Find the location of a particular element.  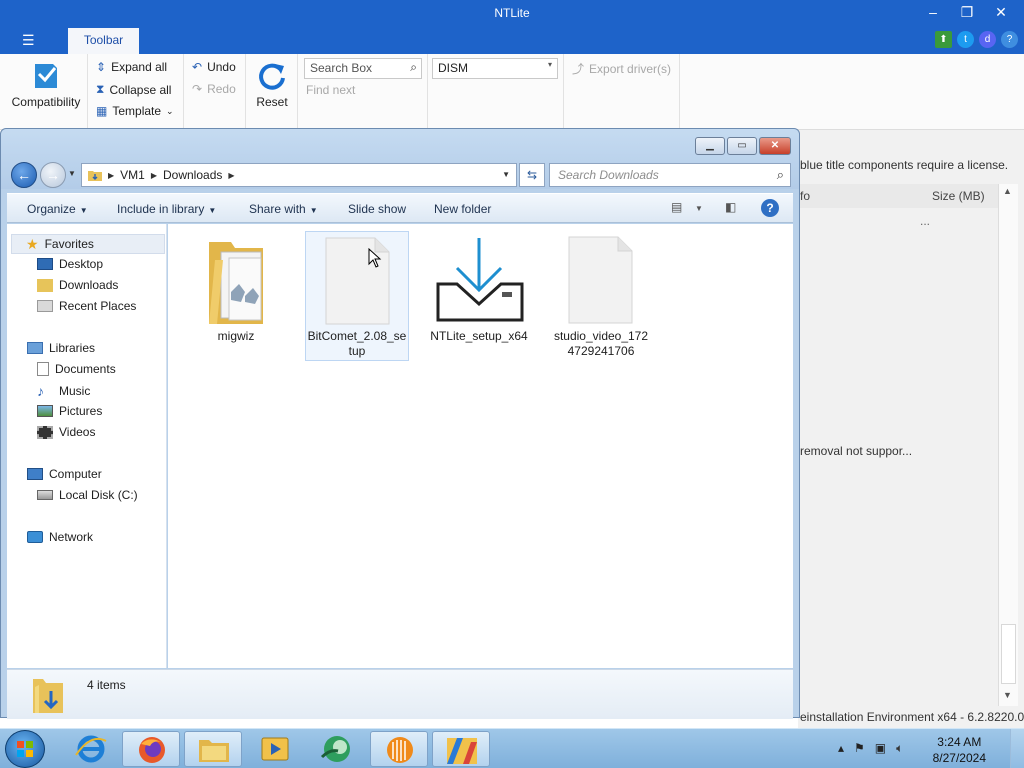

nav-network: Network is located at coordinates (60, 537).